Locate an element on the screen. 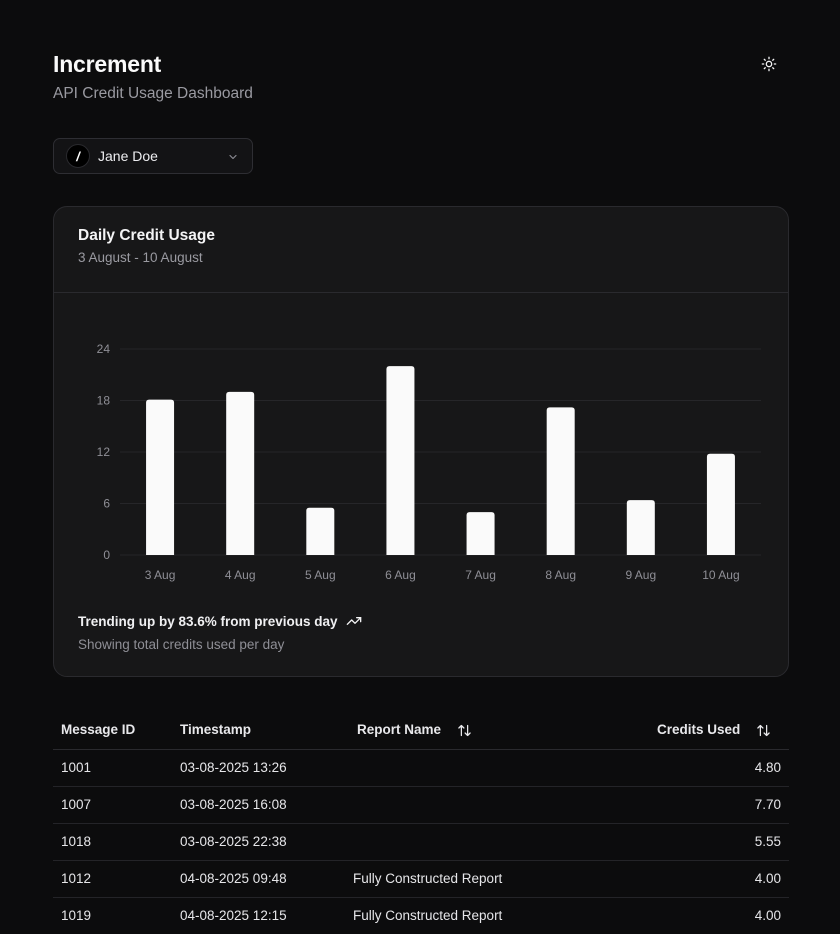 The image size is (840, 934). theme-toggle-button is located at coordinates (769, 64).